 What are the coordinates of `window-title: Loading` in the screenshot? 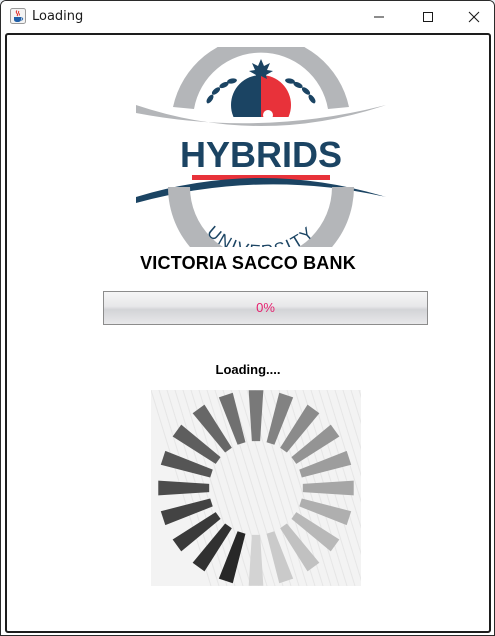 It's located at (58, 16).